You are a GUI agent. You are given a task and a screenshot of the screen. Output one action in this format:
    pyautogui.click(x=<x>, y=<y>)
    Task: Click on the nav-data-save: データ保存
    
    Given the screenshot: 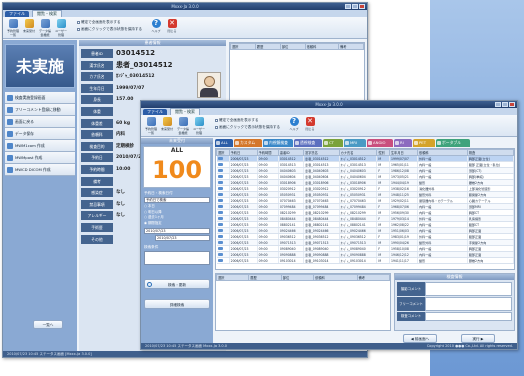 What is the action you would take?
    pyautogui.click(x=40, y=134)
    